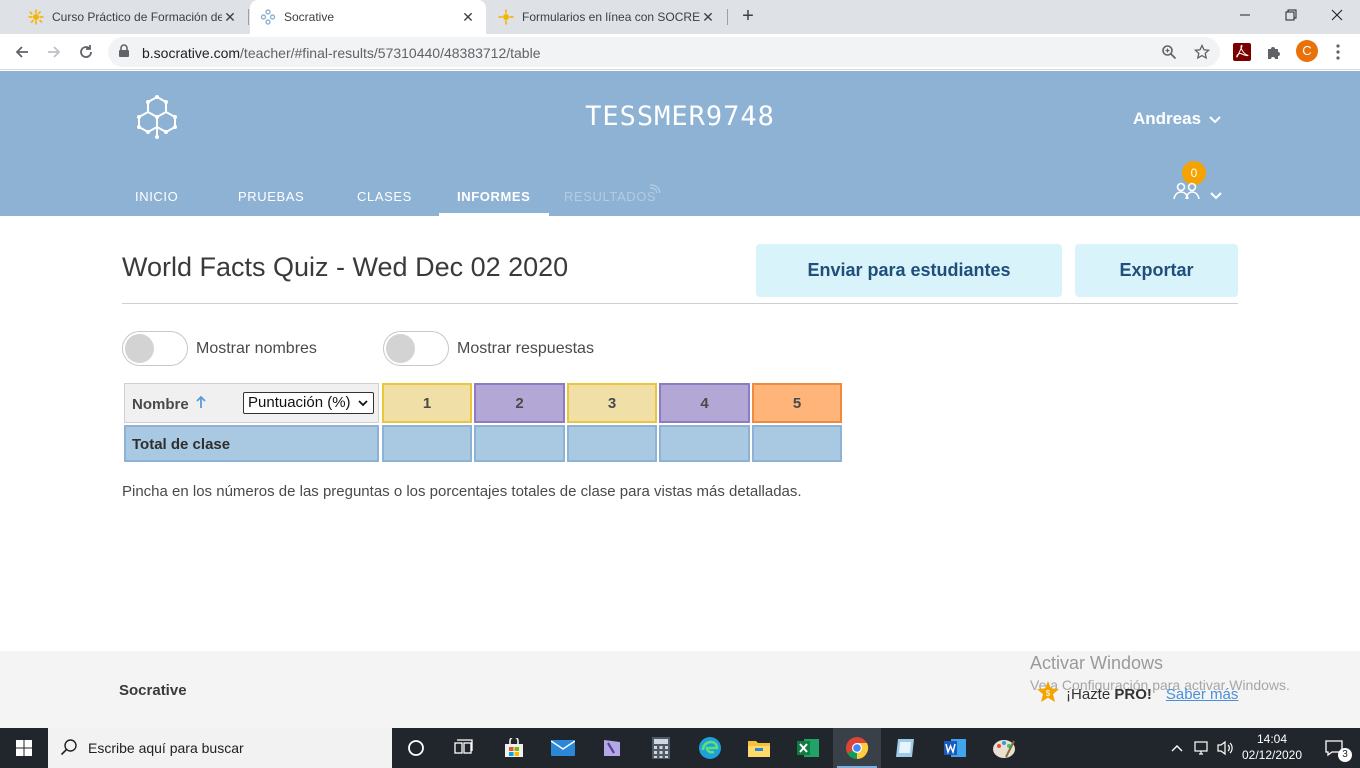  I want to click on show-hidden-icons-chevron-icon, so click(1177, 748).